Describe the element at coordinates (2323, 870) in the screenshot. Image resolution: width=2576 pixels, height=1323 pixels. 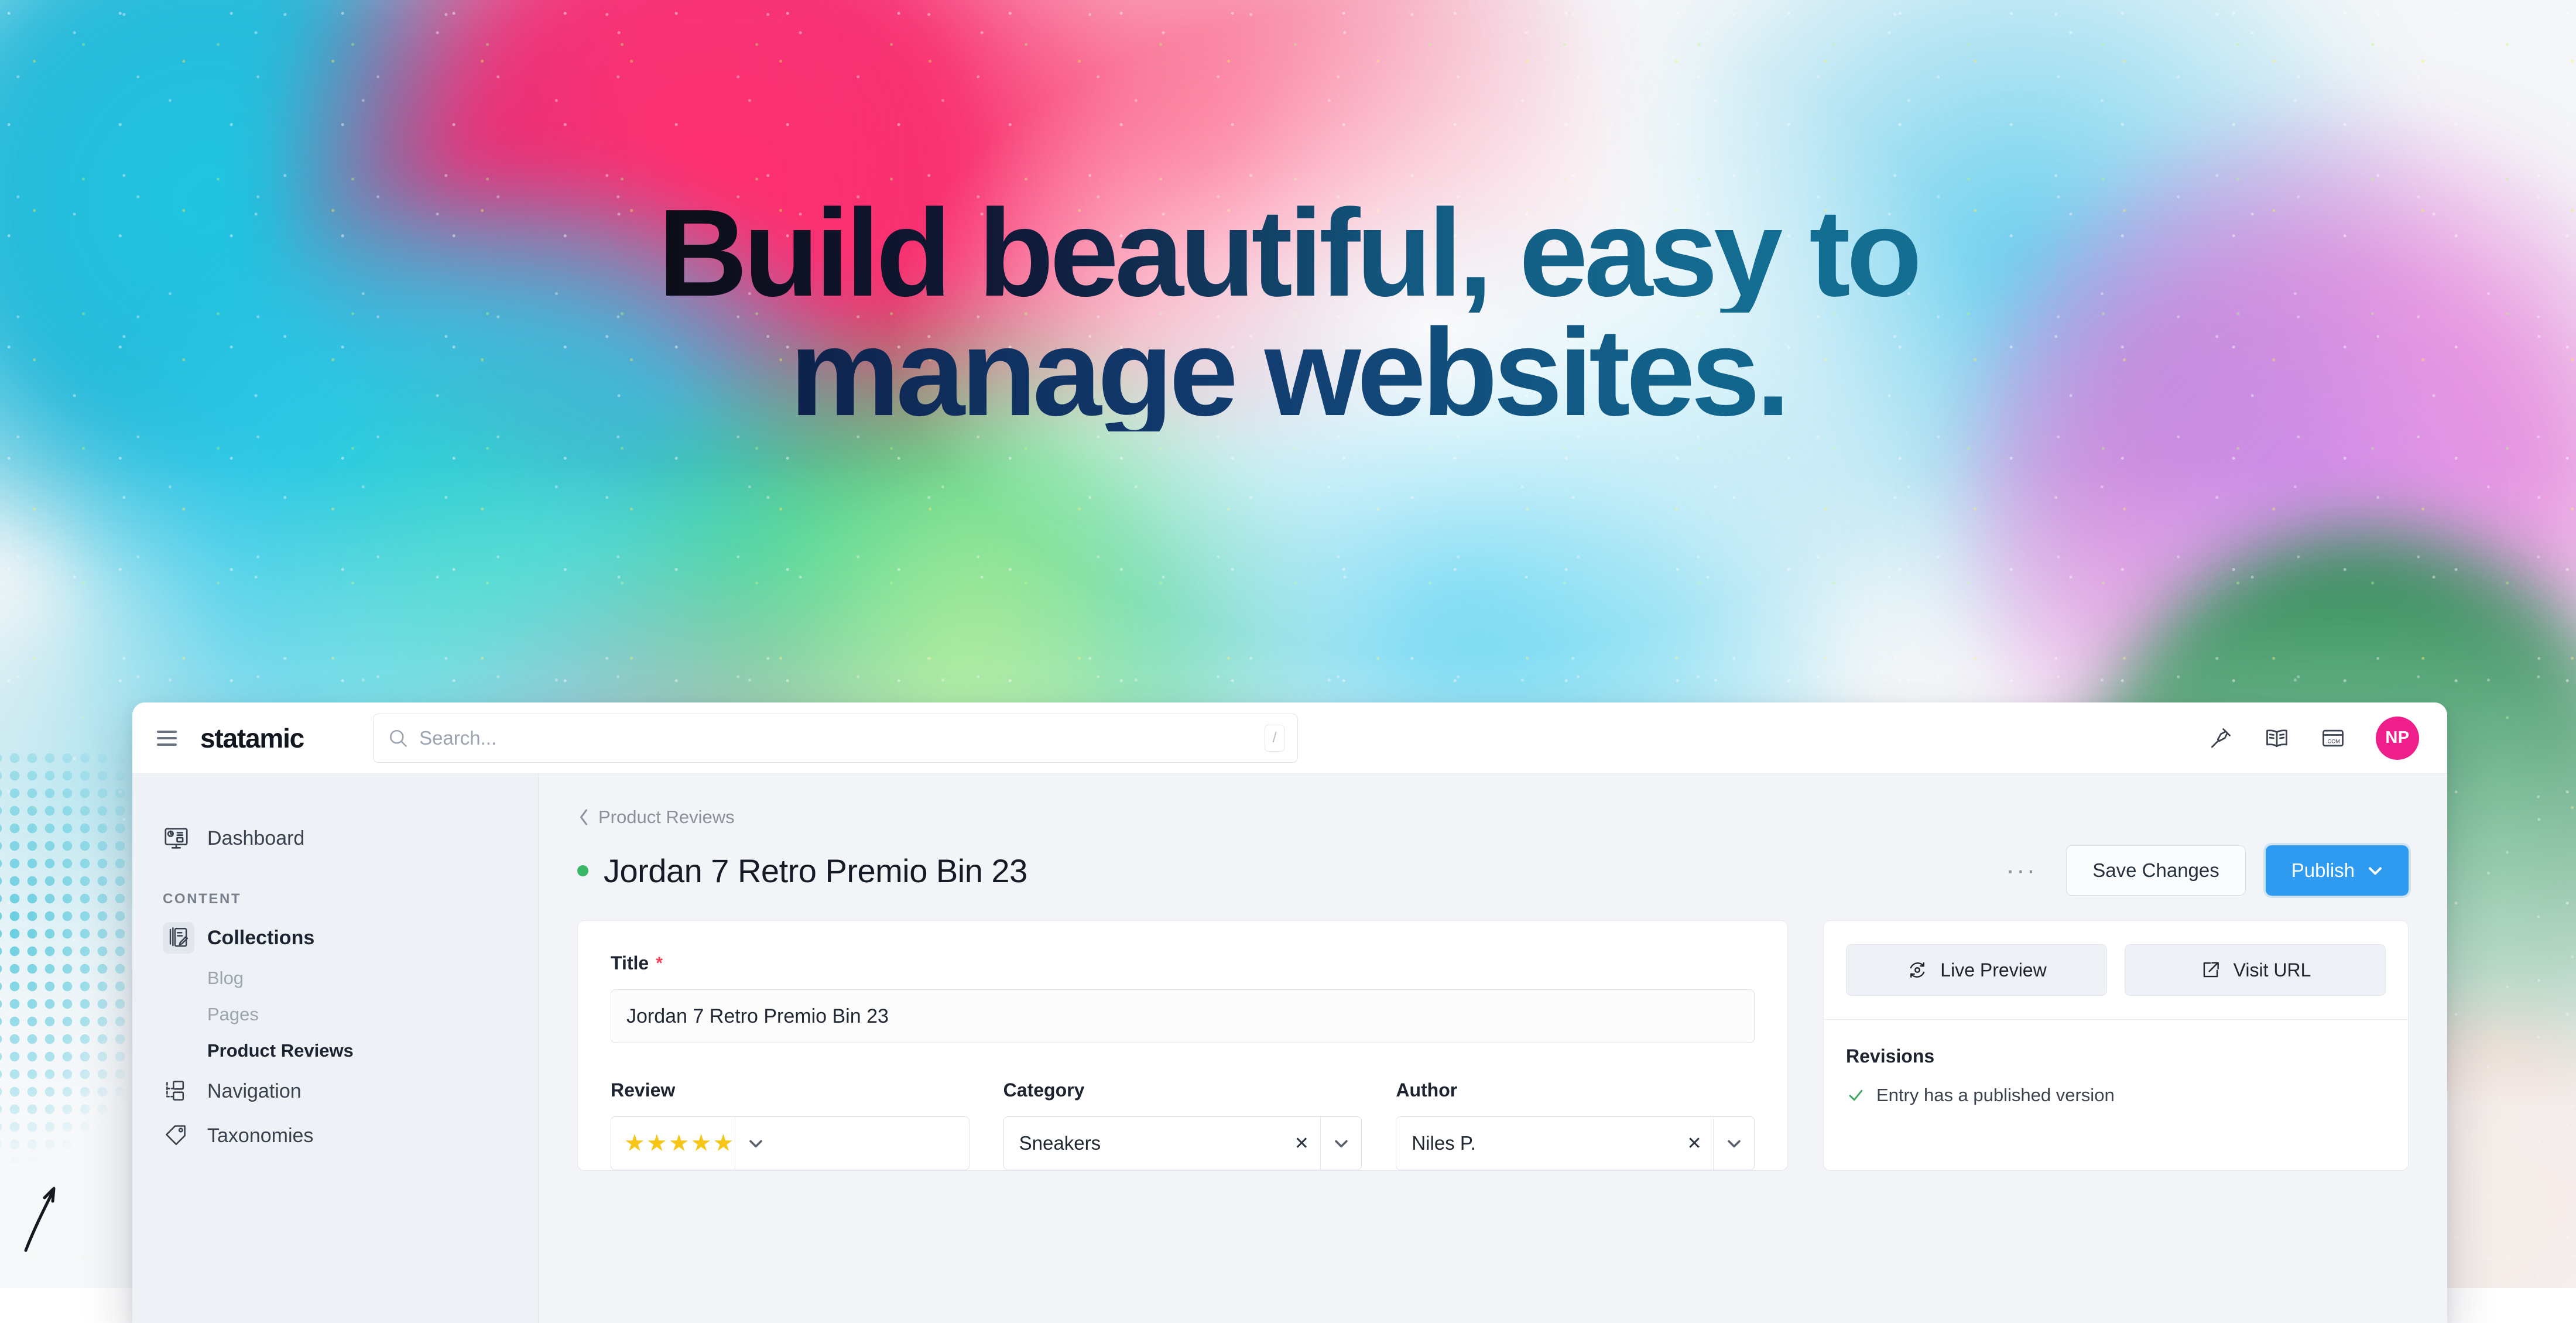
I see `publish-button-label: Publish` at that location.